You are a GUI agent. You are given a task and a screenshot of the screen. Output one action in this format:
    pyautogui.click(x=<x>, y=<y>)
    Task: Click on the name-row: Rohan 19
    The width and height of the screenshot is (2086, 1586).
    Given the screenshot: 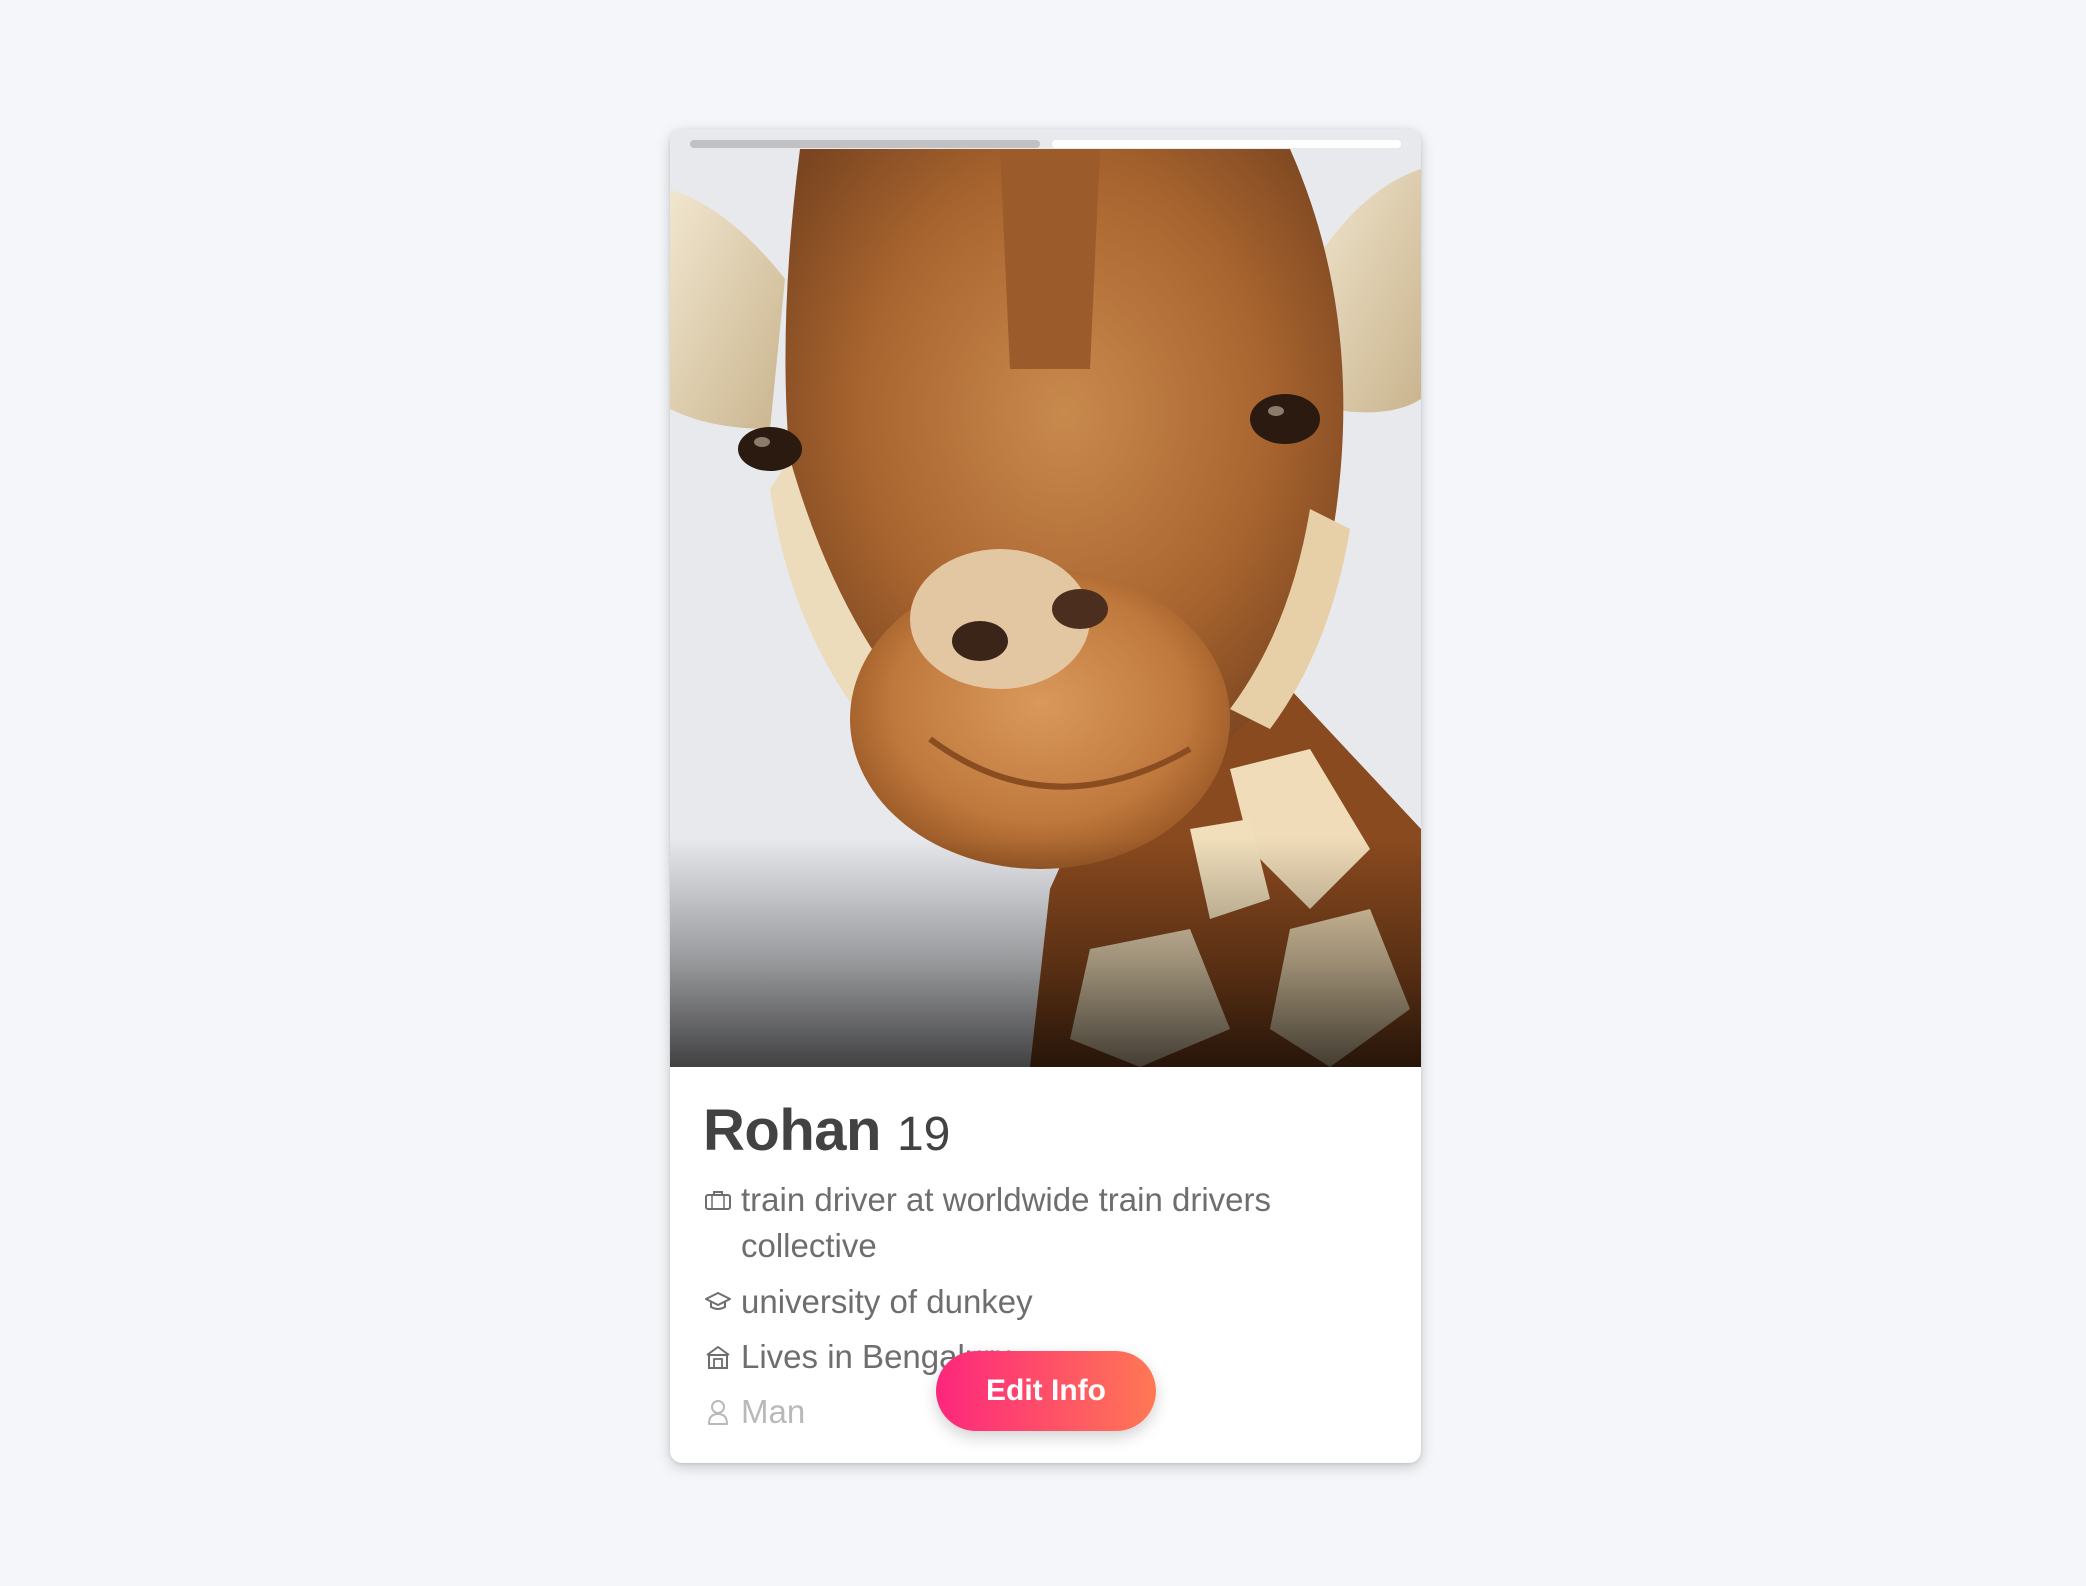 What is the action you would take?
    pyautogui.click(x=826, y=1130)
    